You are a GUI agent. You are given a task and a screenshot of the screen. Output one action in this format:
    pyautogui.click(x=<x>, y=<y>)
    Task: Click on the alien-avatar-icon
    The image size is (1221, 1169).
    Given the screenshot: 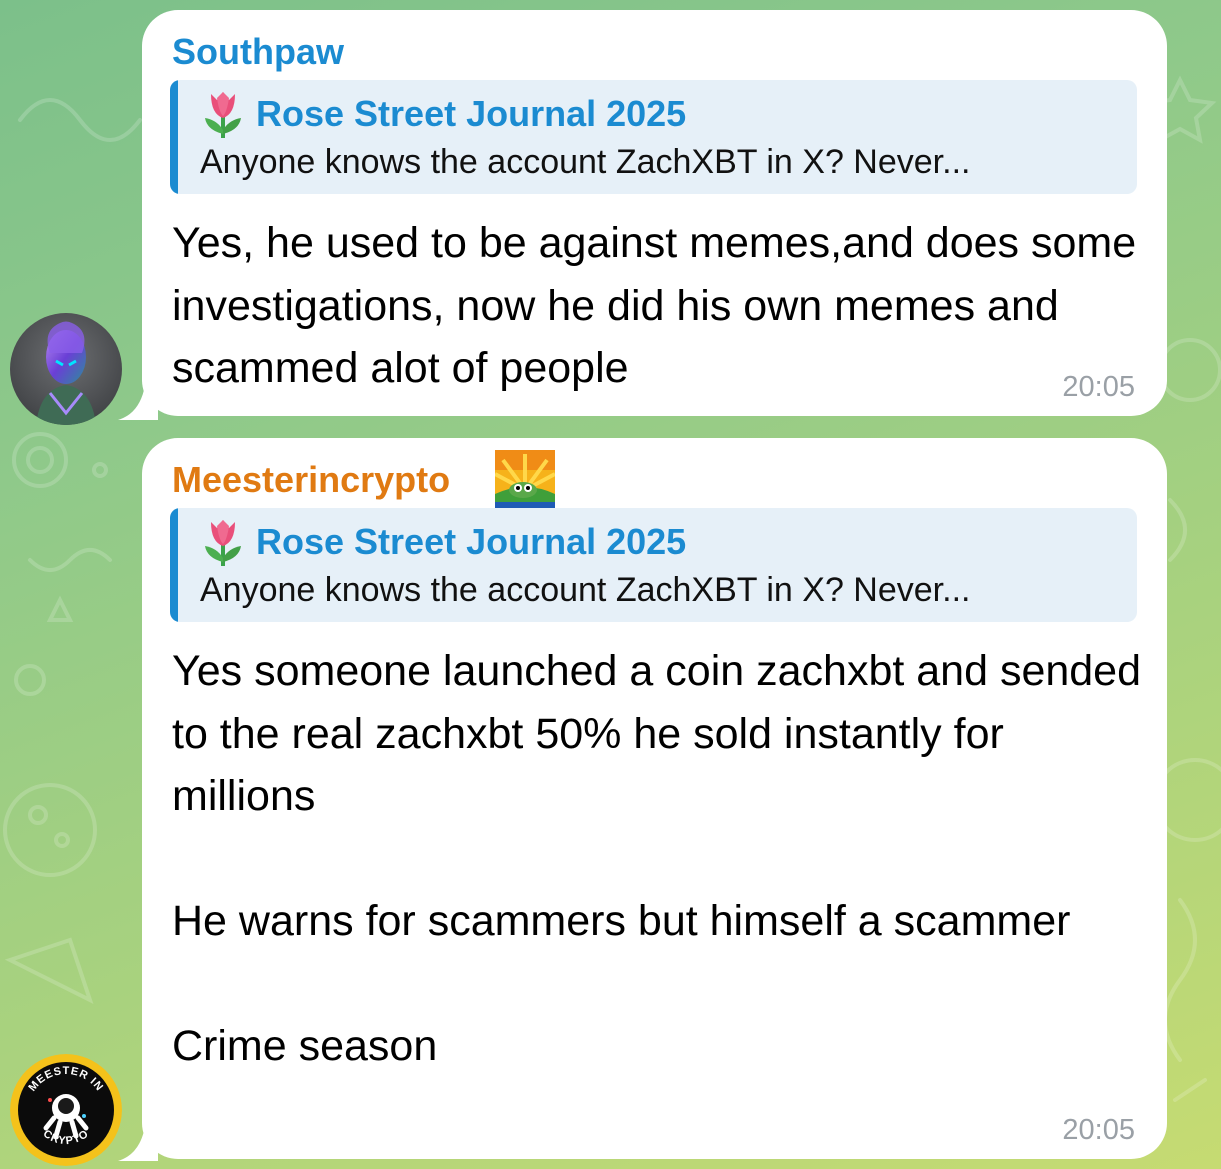 What is the action you would take?
    pyautogui.click(x=66, y=369)
    